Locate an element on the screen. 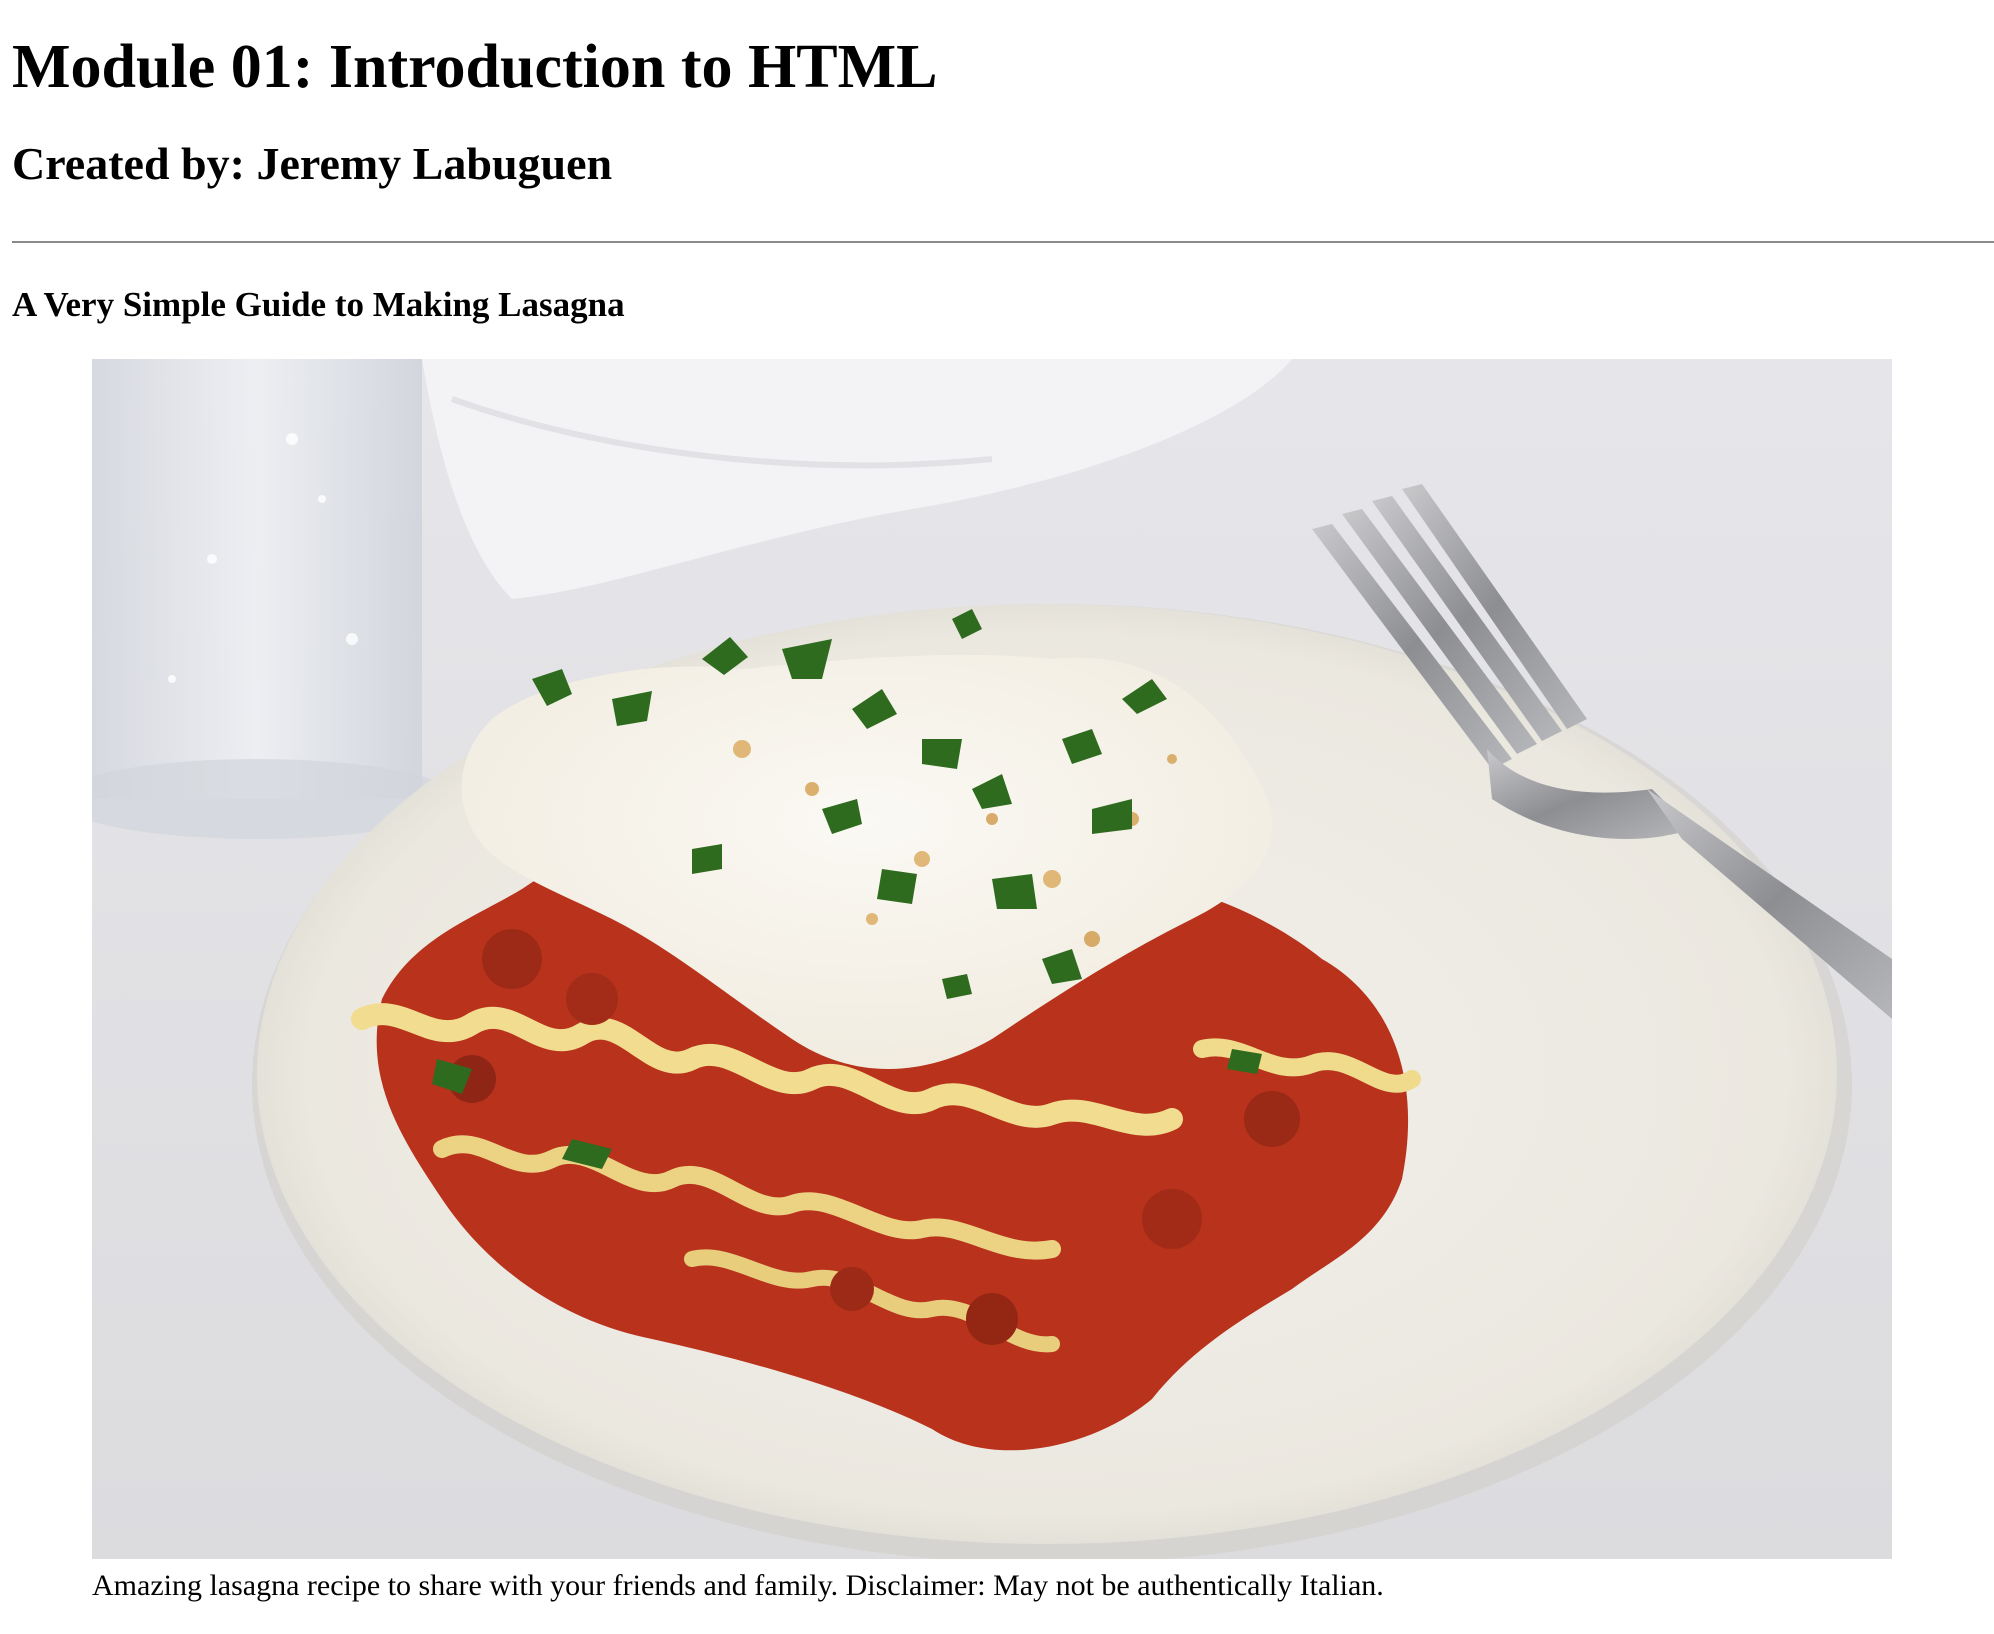 This screenshot has height=1634, width=1994. page-title: Module 01: Introduction to HTML is located at coordinates (475, 67).